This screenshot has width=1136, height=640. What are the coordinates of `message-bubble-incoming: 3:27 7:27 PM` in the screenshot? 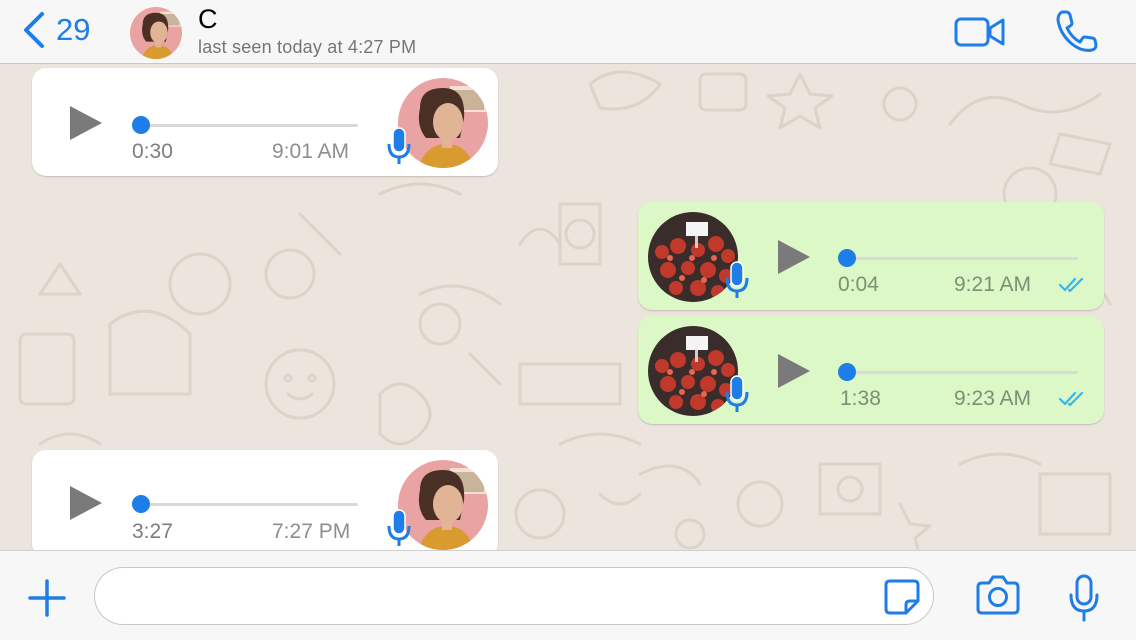 It's located at (265, 500).